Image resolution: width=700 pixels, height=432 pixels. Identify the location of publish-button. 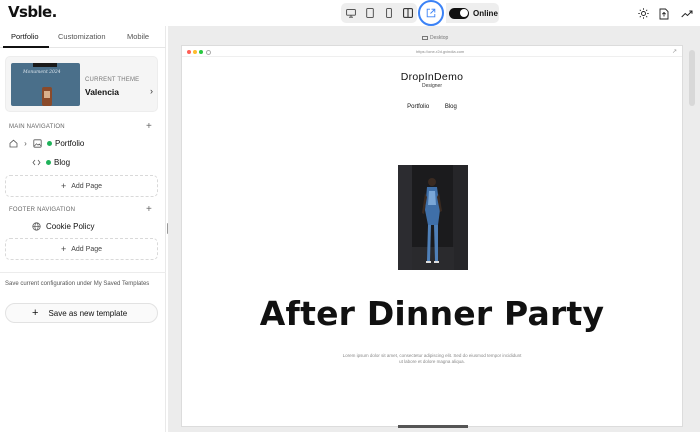
(663, 13).